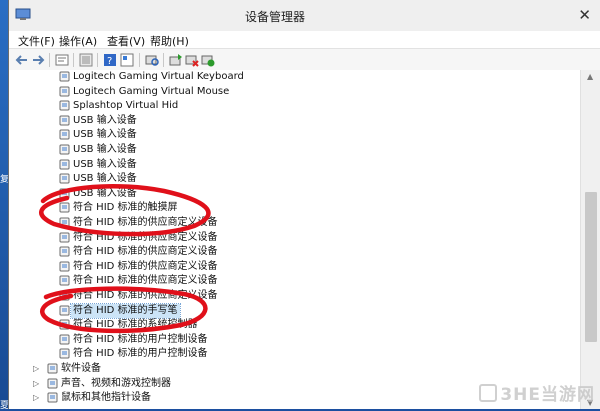  I want to click on red-annotation-layer, so click(125, 259).